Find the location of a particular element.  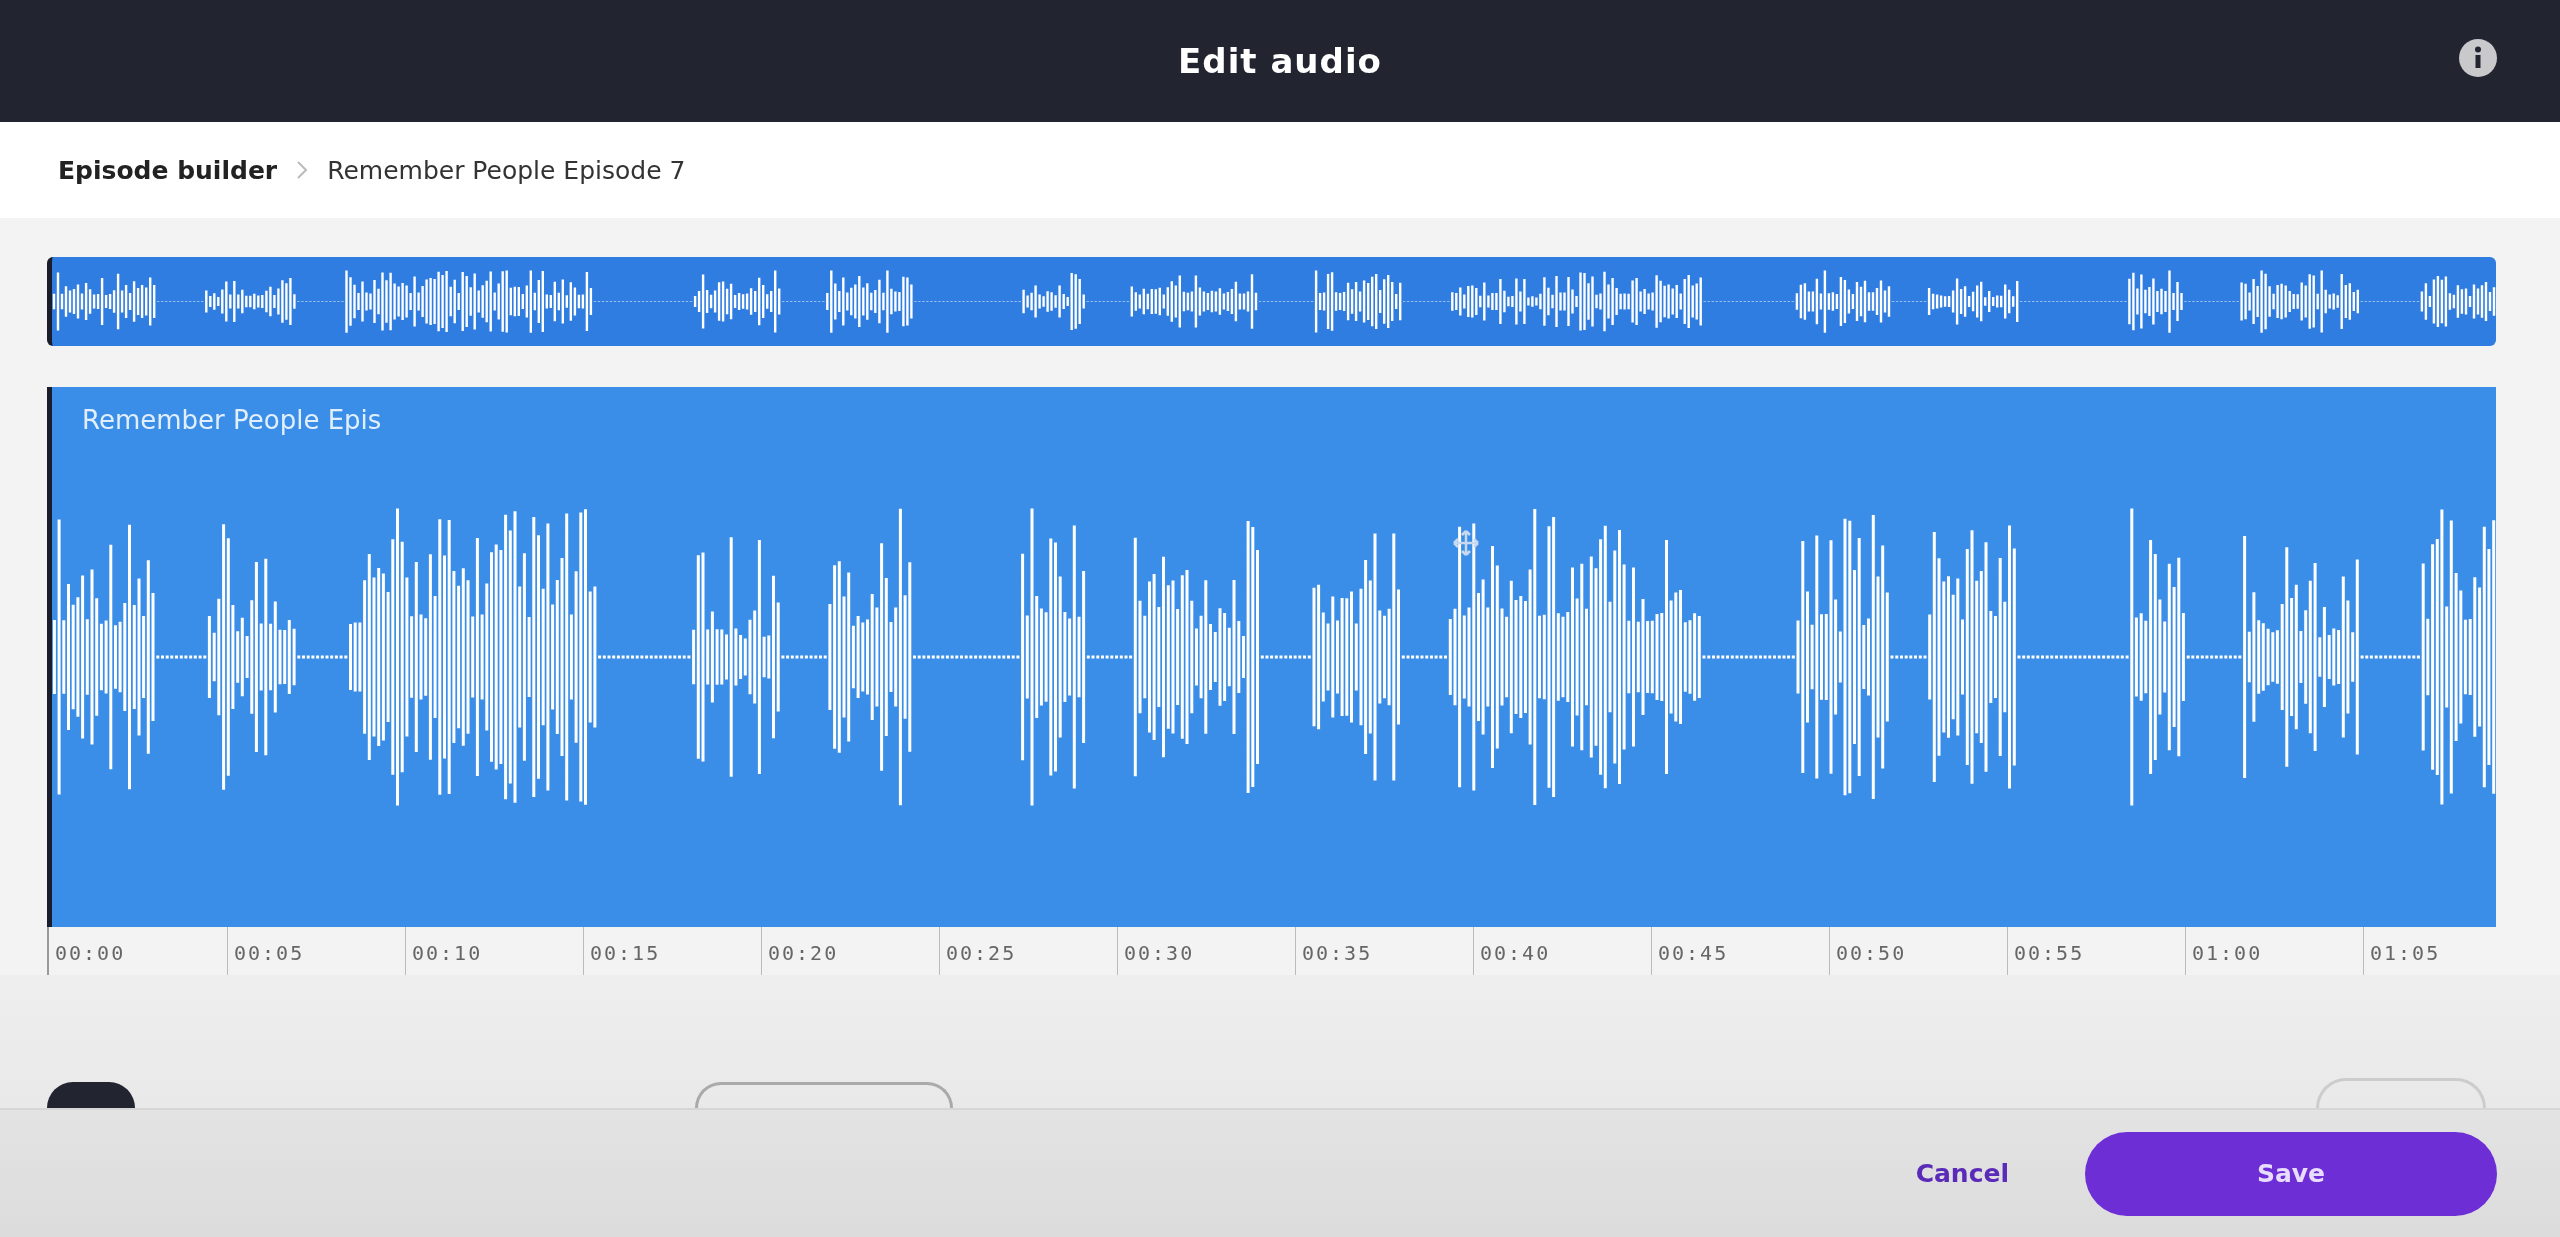

overview-waveform-drawing is located at coordinates (1271, 301).